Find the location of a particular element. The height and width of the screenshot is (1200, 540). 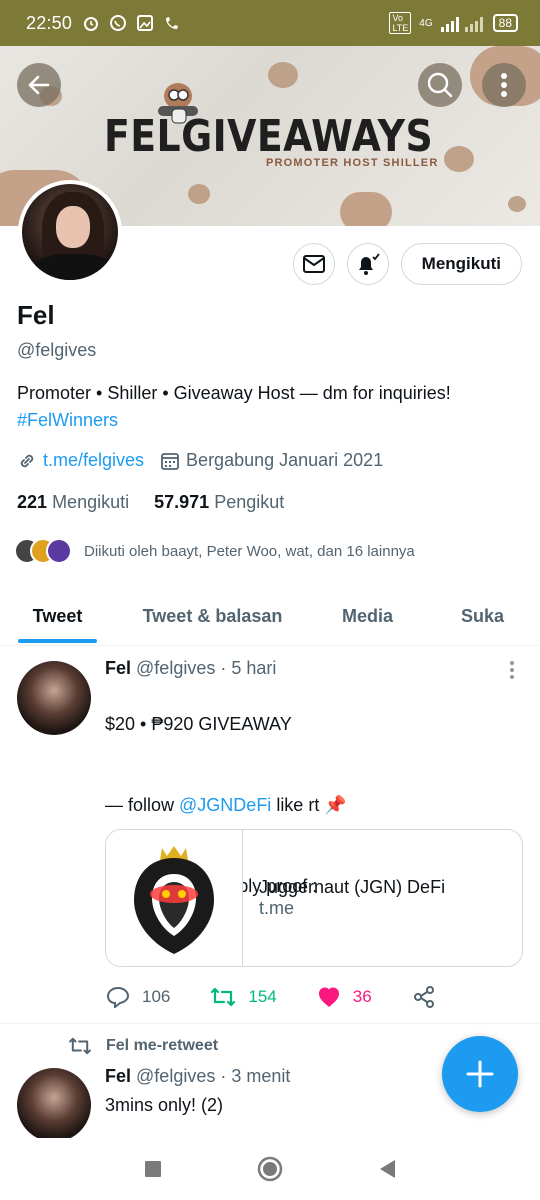

banner-title: FELGIVEAWAYS is located at coordinates (269, 136).